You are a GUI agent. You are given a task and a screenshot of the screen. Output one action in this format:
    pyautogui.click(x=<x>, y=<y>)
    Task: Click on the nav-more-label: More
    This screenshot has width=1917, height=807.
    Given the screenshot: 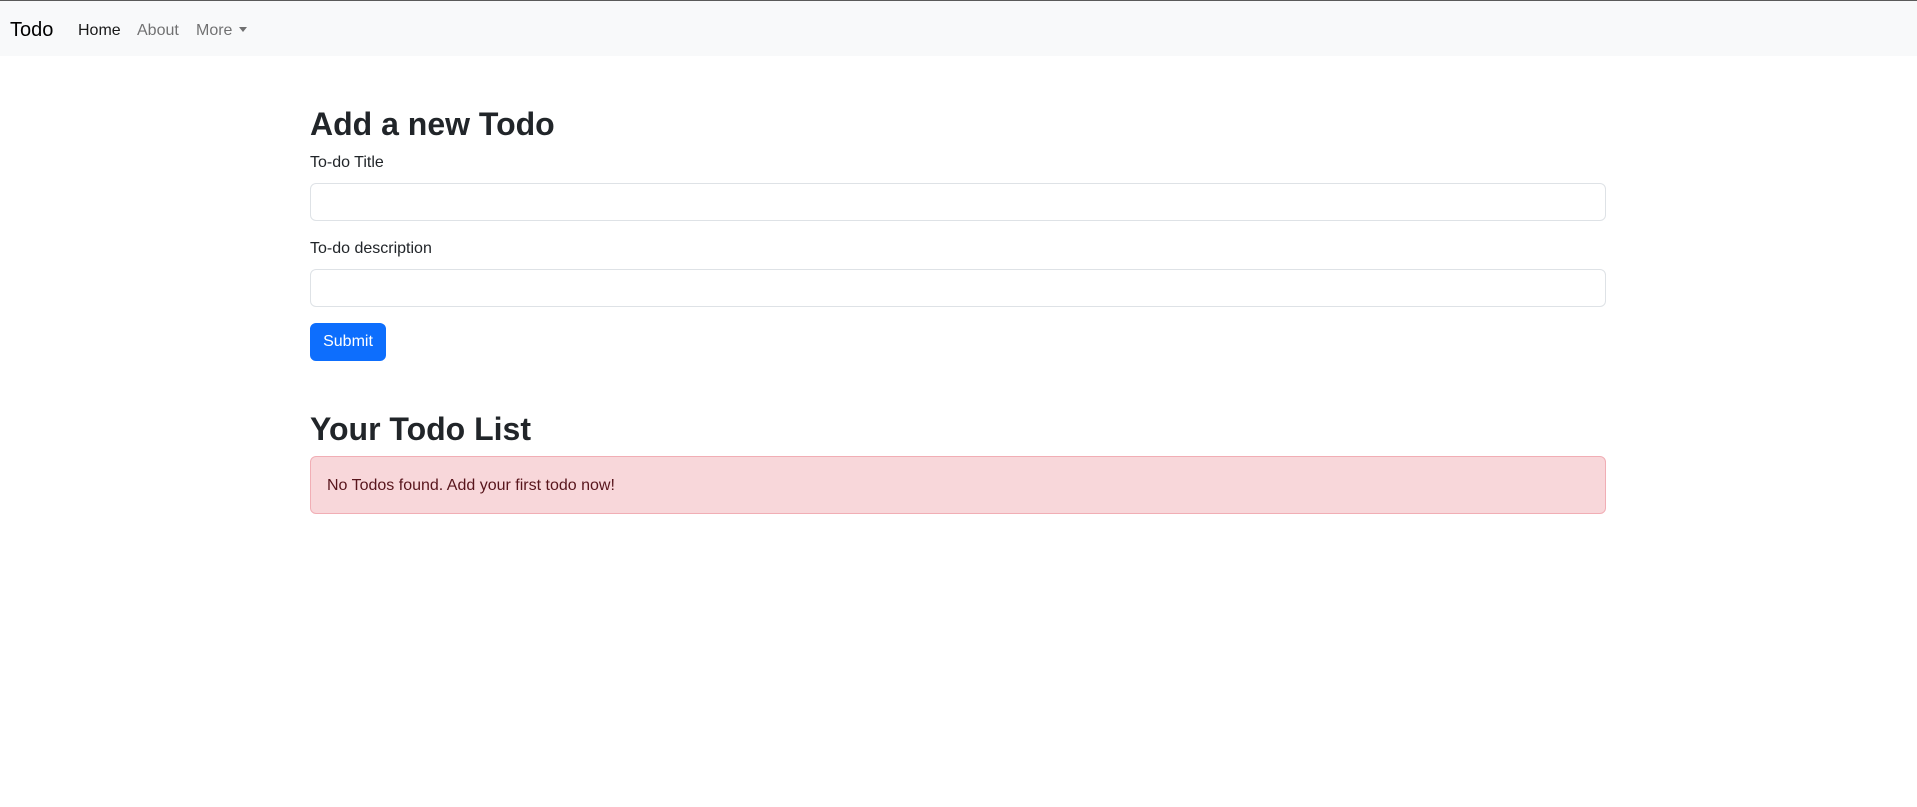 What is the action you would take?
    pyautogui.click(x=214, y=30)
    